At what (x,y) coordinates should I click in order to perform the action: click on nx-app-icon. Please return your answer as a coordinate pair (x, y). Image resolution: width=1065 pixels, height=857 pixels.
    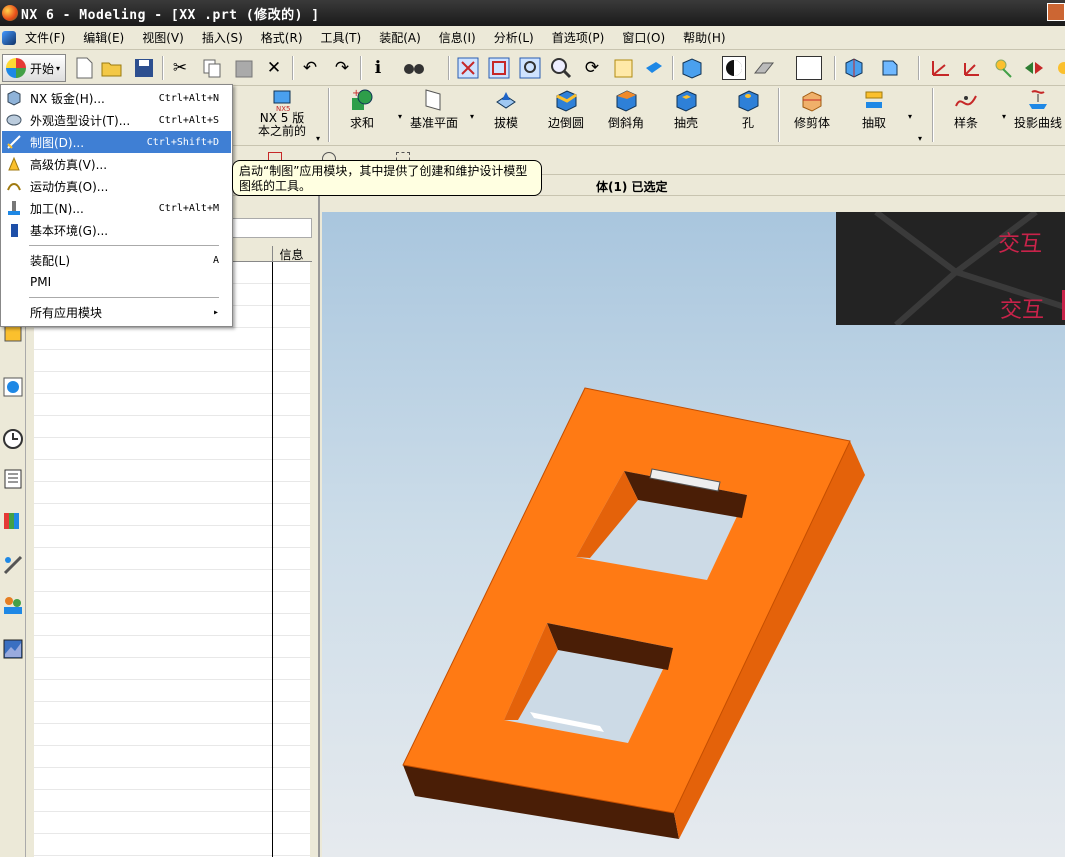
    Looking at the image, I should click on (10, 13).